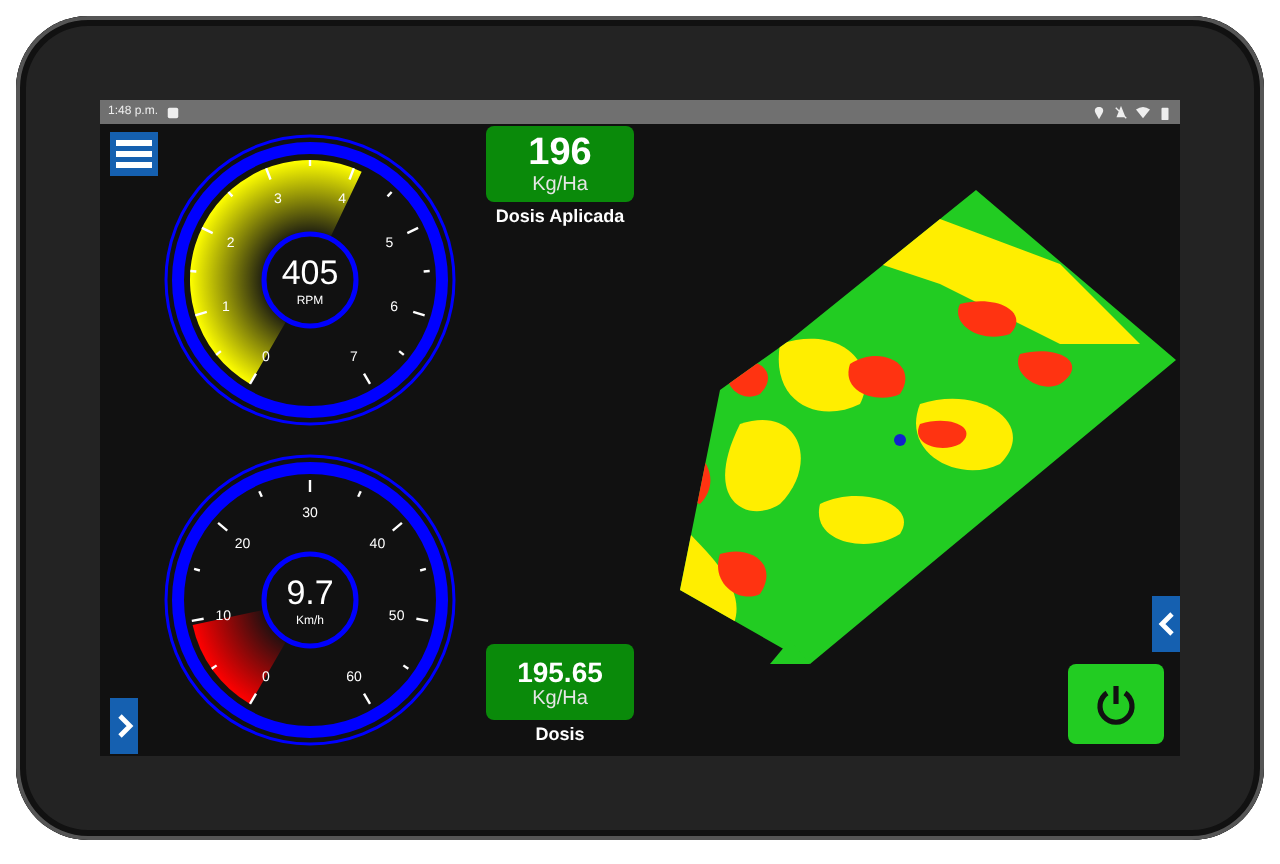 The width and height of the screenshot is (1280, 864). Describe the element at coordinates (1099, 112) in the screenshot. I see `location-icon` at that location.